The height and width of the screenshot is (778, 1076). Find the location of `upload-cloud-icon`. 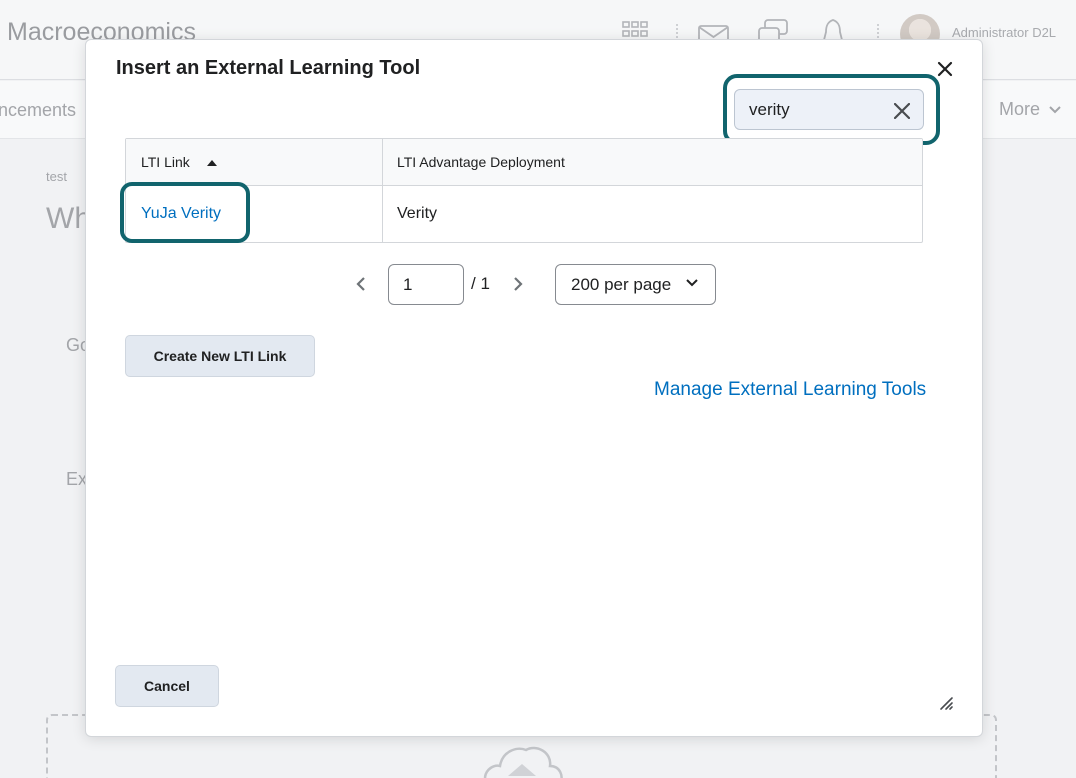

upload-cloud-icon is located at coordinates (523, 762).